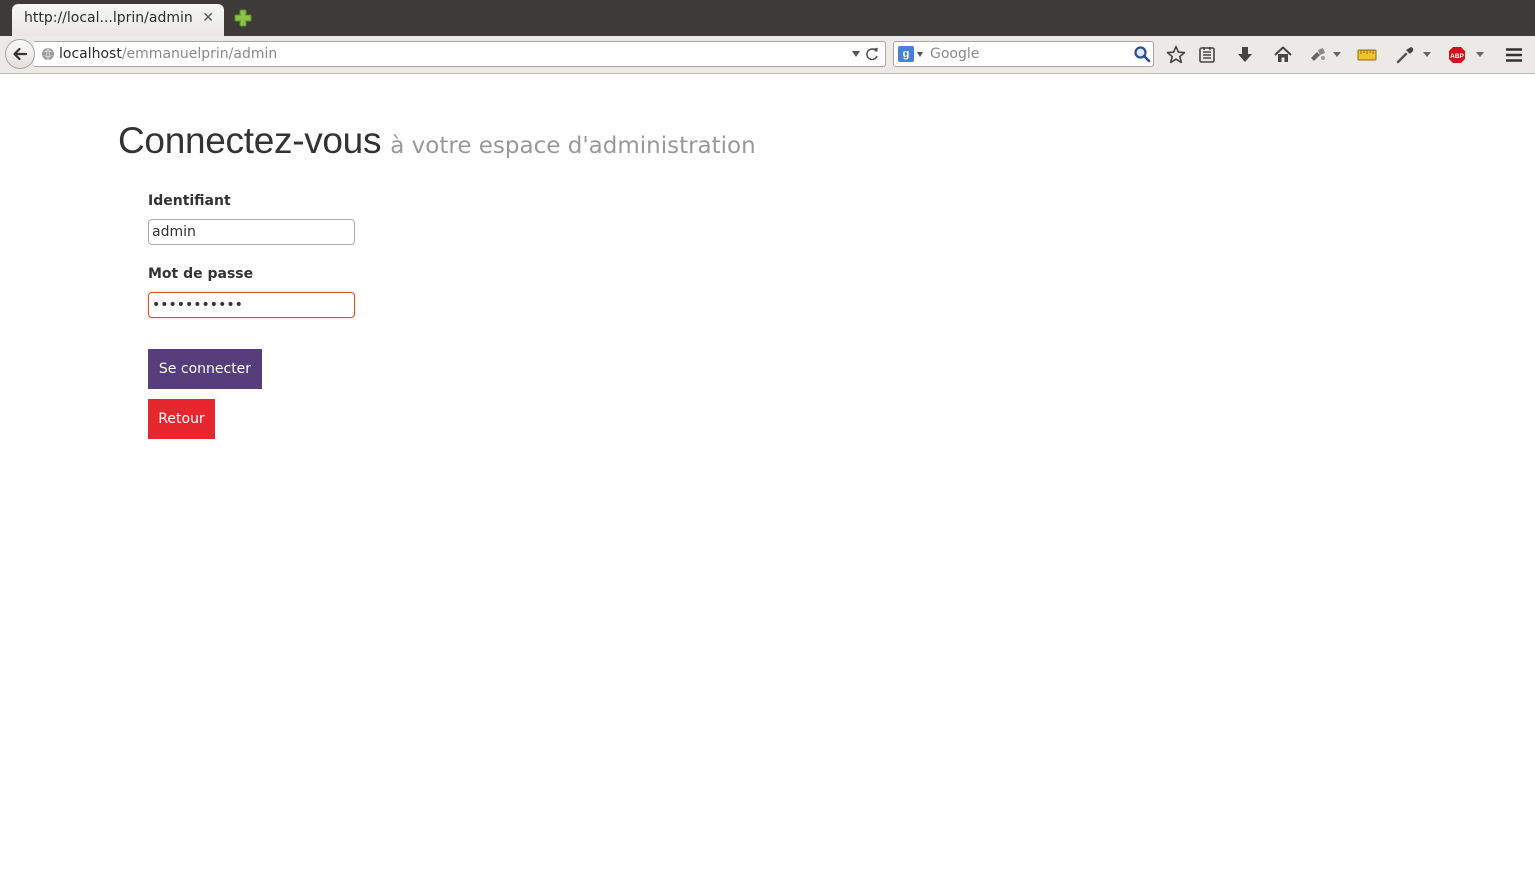 This screenshot has width=1535, height=876. Describe the element at coordinates (1142, 54) in the screenshot. I see `search-icon` at that location.